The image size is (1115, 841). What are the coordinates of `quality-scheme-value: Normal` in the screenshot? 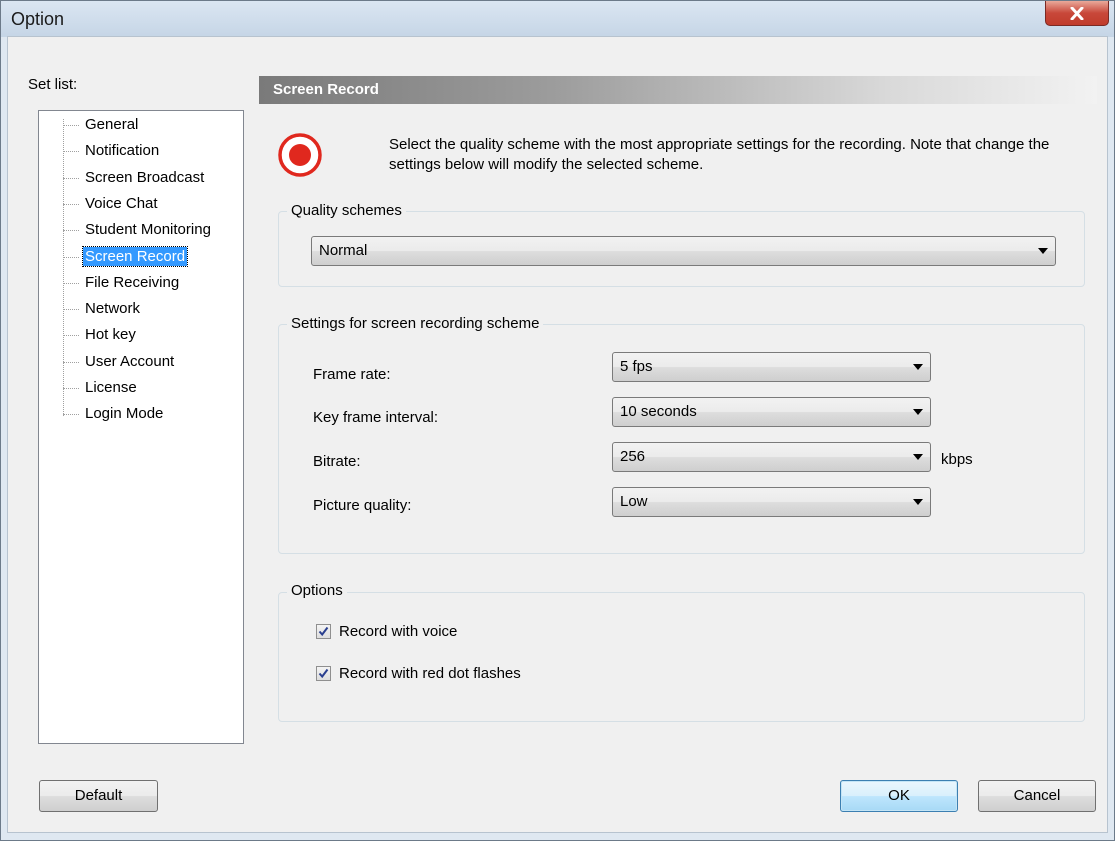 It's located at (343, 250).